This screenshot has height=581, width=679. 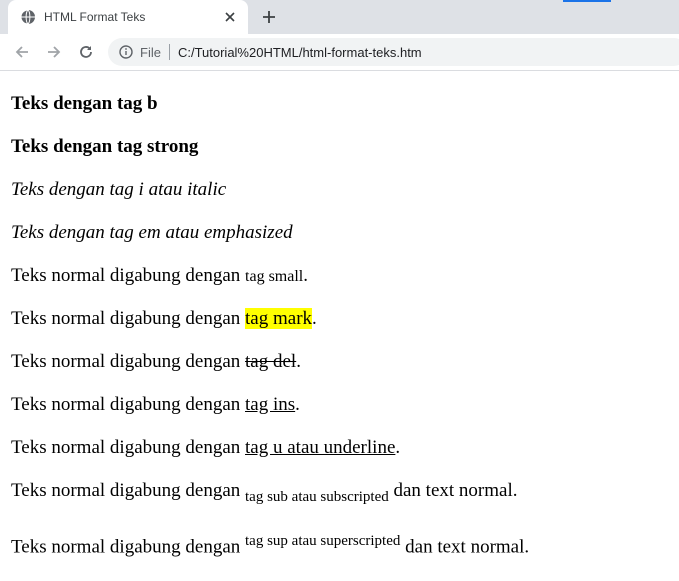 I want to click on del-line: Teks normal digabung dengan tag del., so click(x=156, y=362).